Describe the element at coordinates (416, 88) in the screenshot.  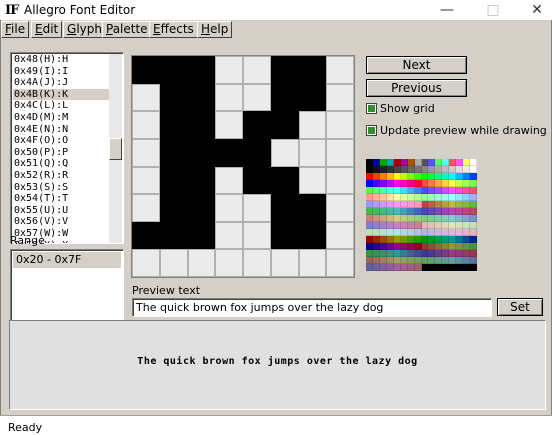
I see `previous-button: Previous` at that location.